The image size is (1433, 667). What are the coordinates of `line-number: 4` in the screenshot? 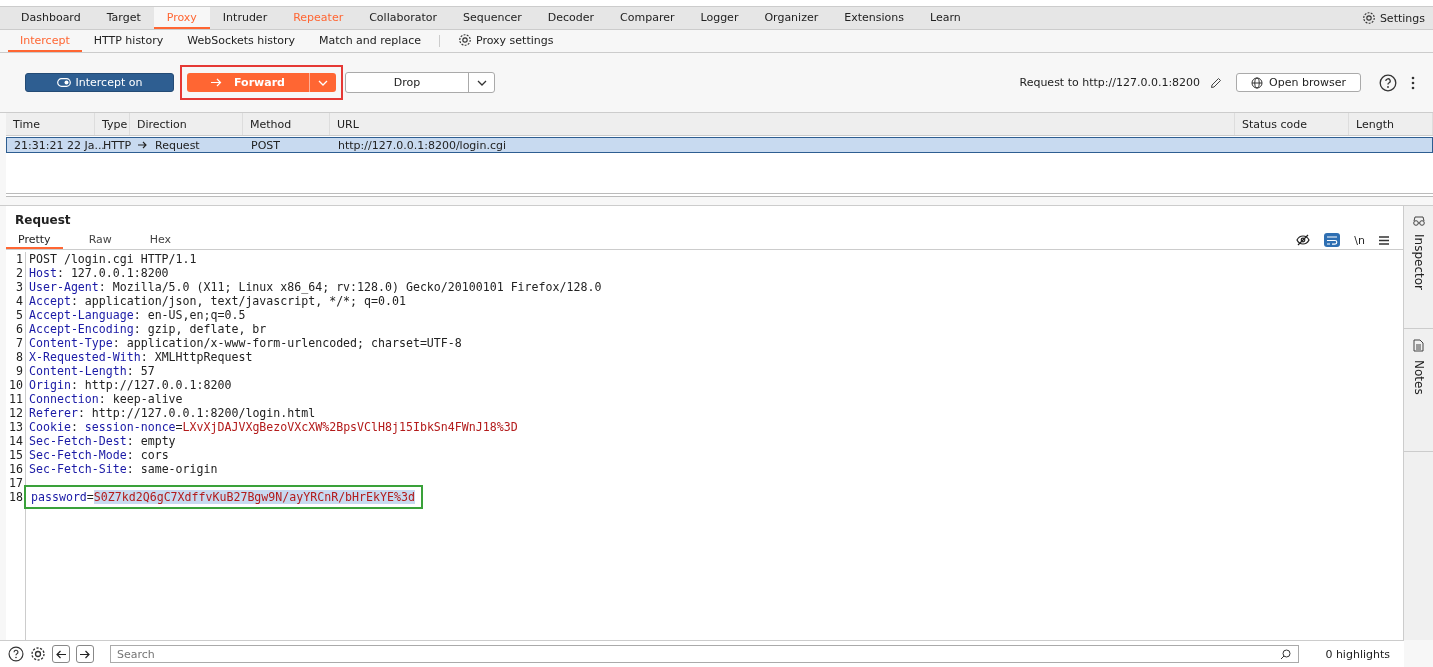 It's located at (19, 301).